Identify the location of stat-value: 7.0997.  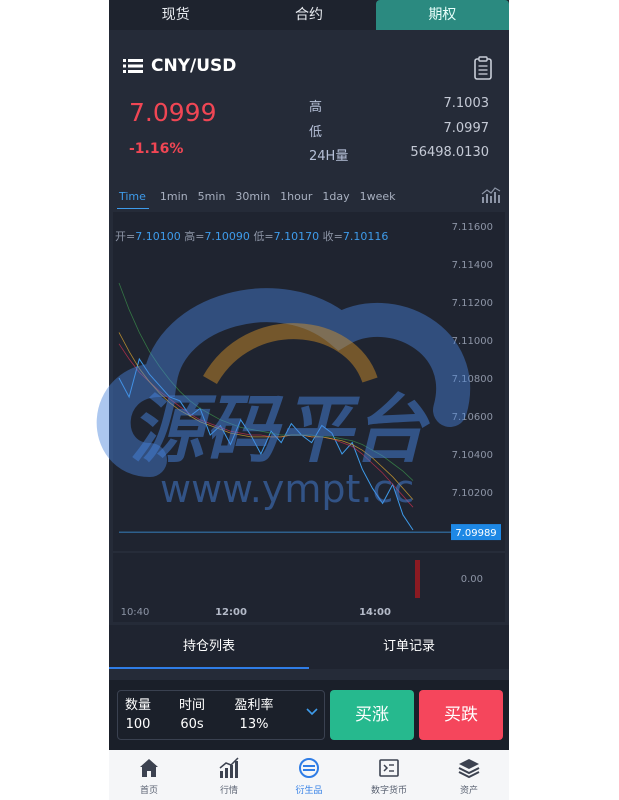
(466, 128).